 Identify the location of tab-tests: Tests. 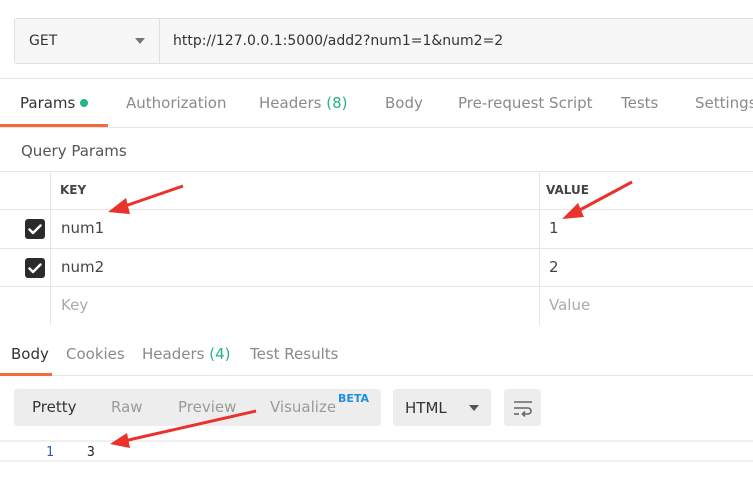
(639, 103).